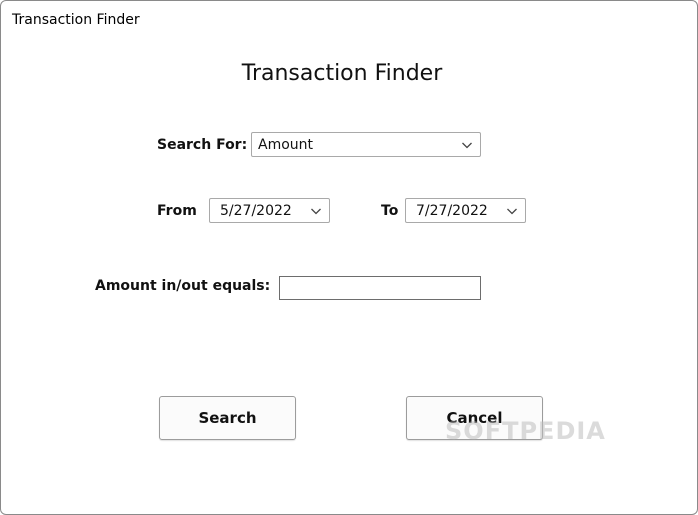  I want to click on title-bar: Transaction Finder, so click(349, 19).